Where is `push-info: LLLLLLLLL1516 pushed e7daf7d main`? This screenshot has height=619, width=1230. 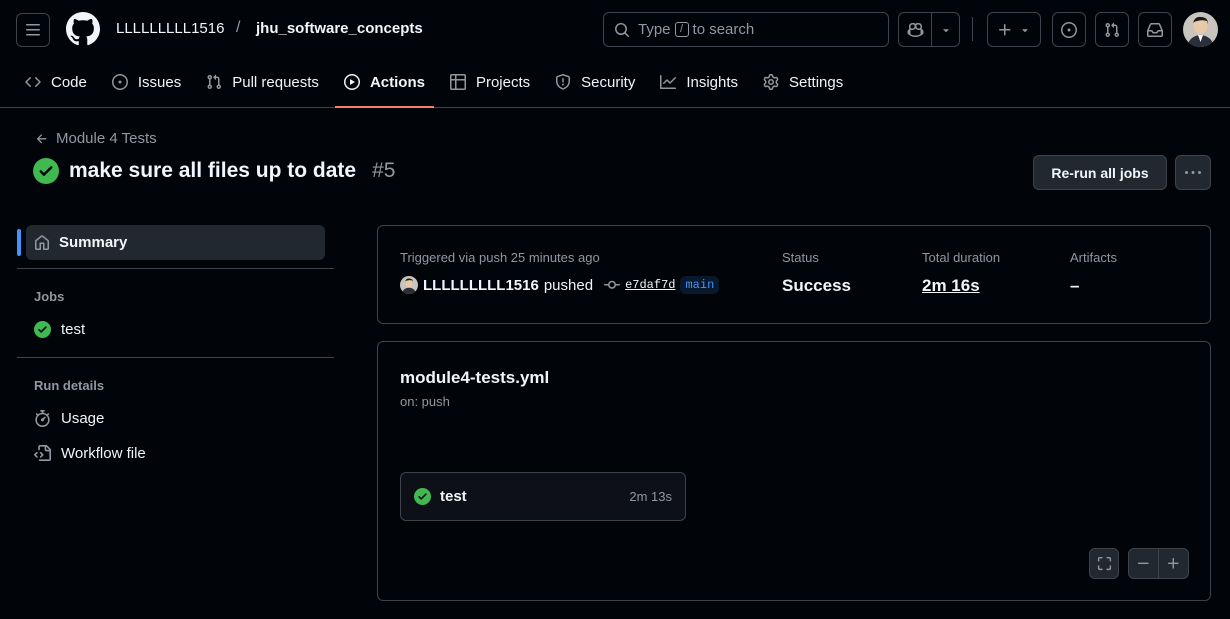
push-info: LLLLLLLLL1516 pushed e7daf7d main is located at coordinates (560, 285).